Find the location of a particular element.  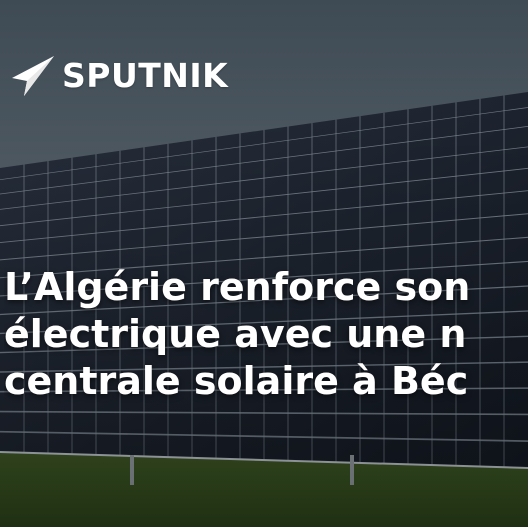

headline-line-2: électrique avec une n is located at coordinates (235, 334).